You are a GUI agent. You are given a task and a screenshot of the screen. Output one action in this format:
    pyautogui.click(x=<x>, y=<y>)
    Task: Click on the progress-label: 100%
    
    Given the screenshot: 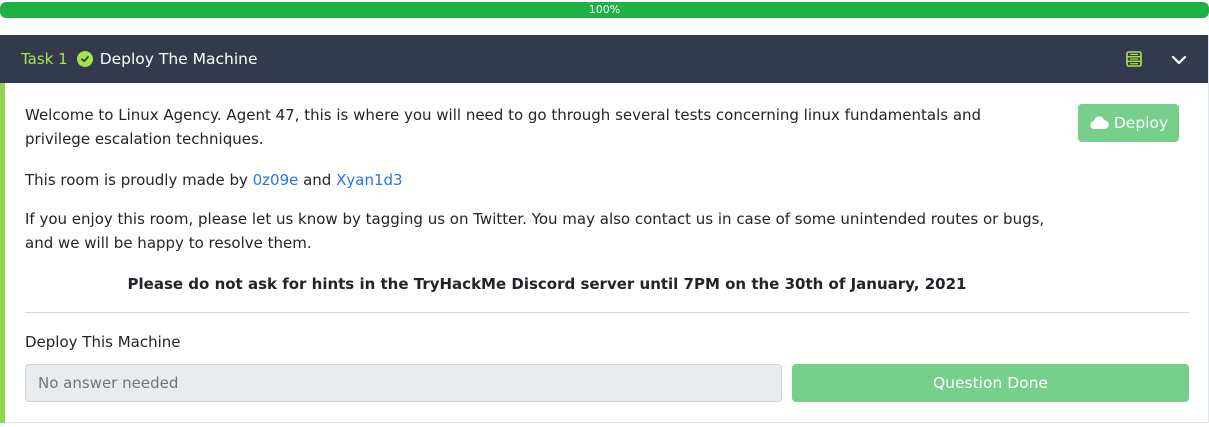 What is the action you would take?
    pyautogui.click(x=604, y=9)
    